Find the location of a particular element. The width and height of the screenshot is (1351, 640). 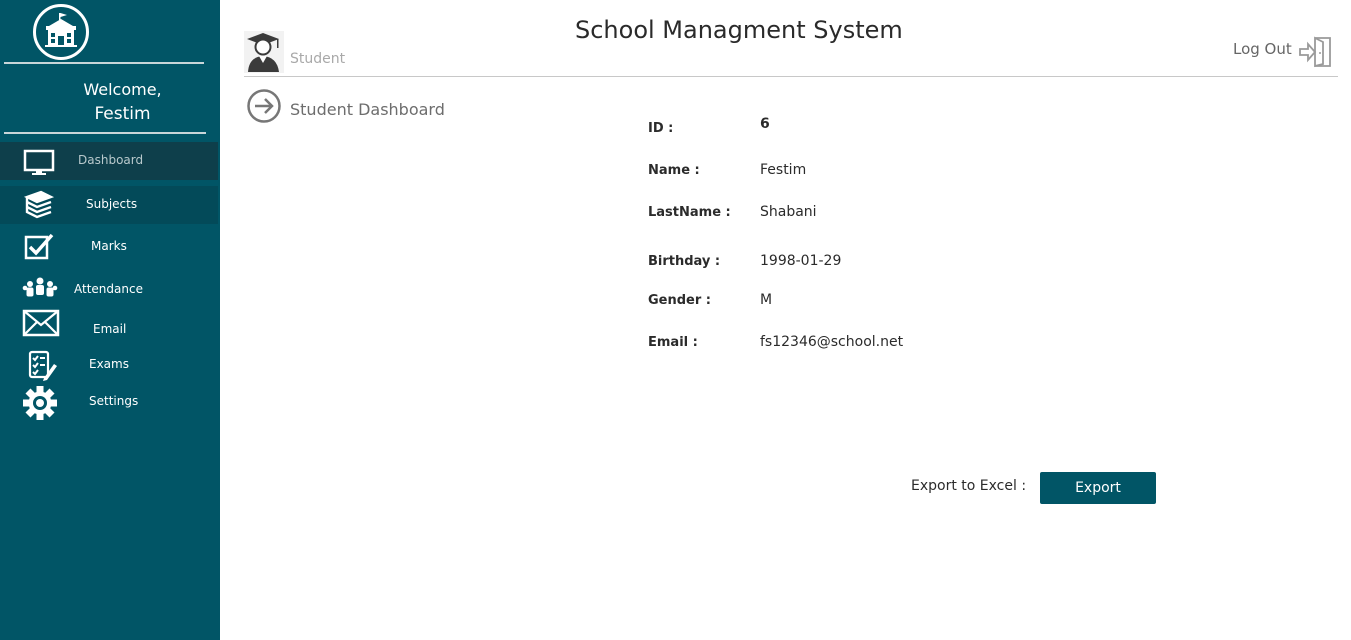

checkbox-icon is located at coordinates (39, 246).